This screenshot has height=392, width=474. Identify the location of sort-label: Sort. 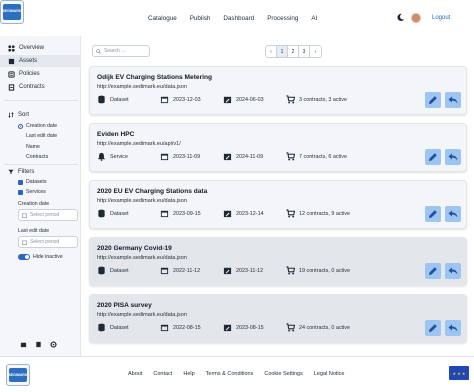
(24, 115).